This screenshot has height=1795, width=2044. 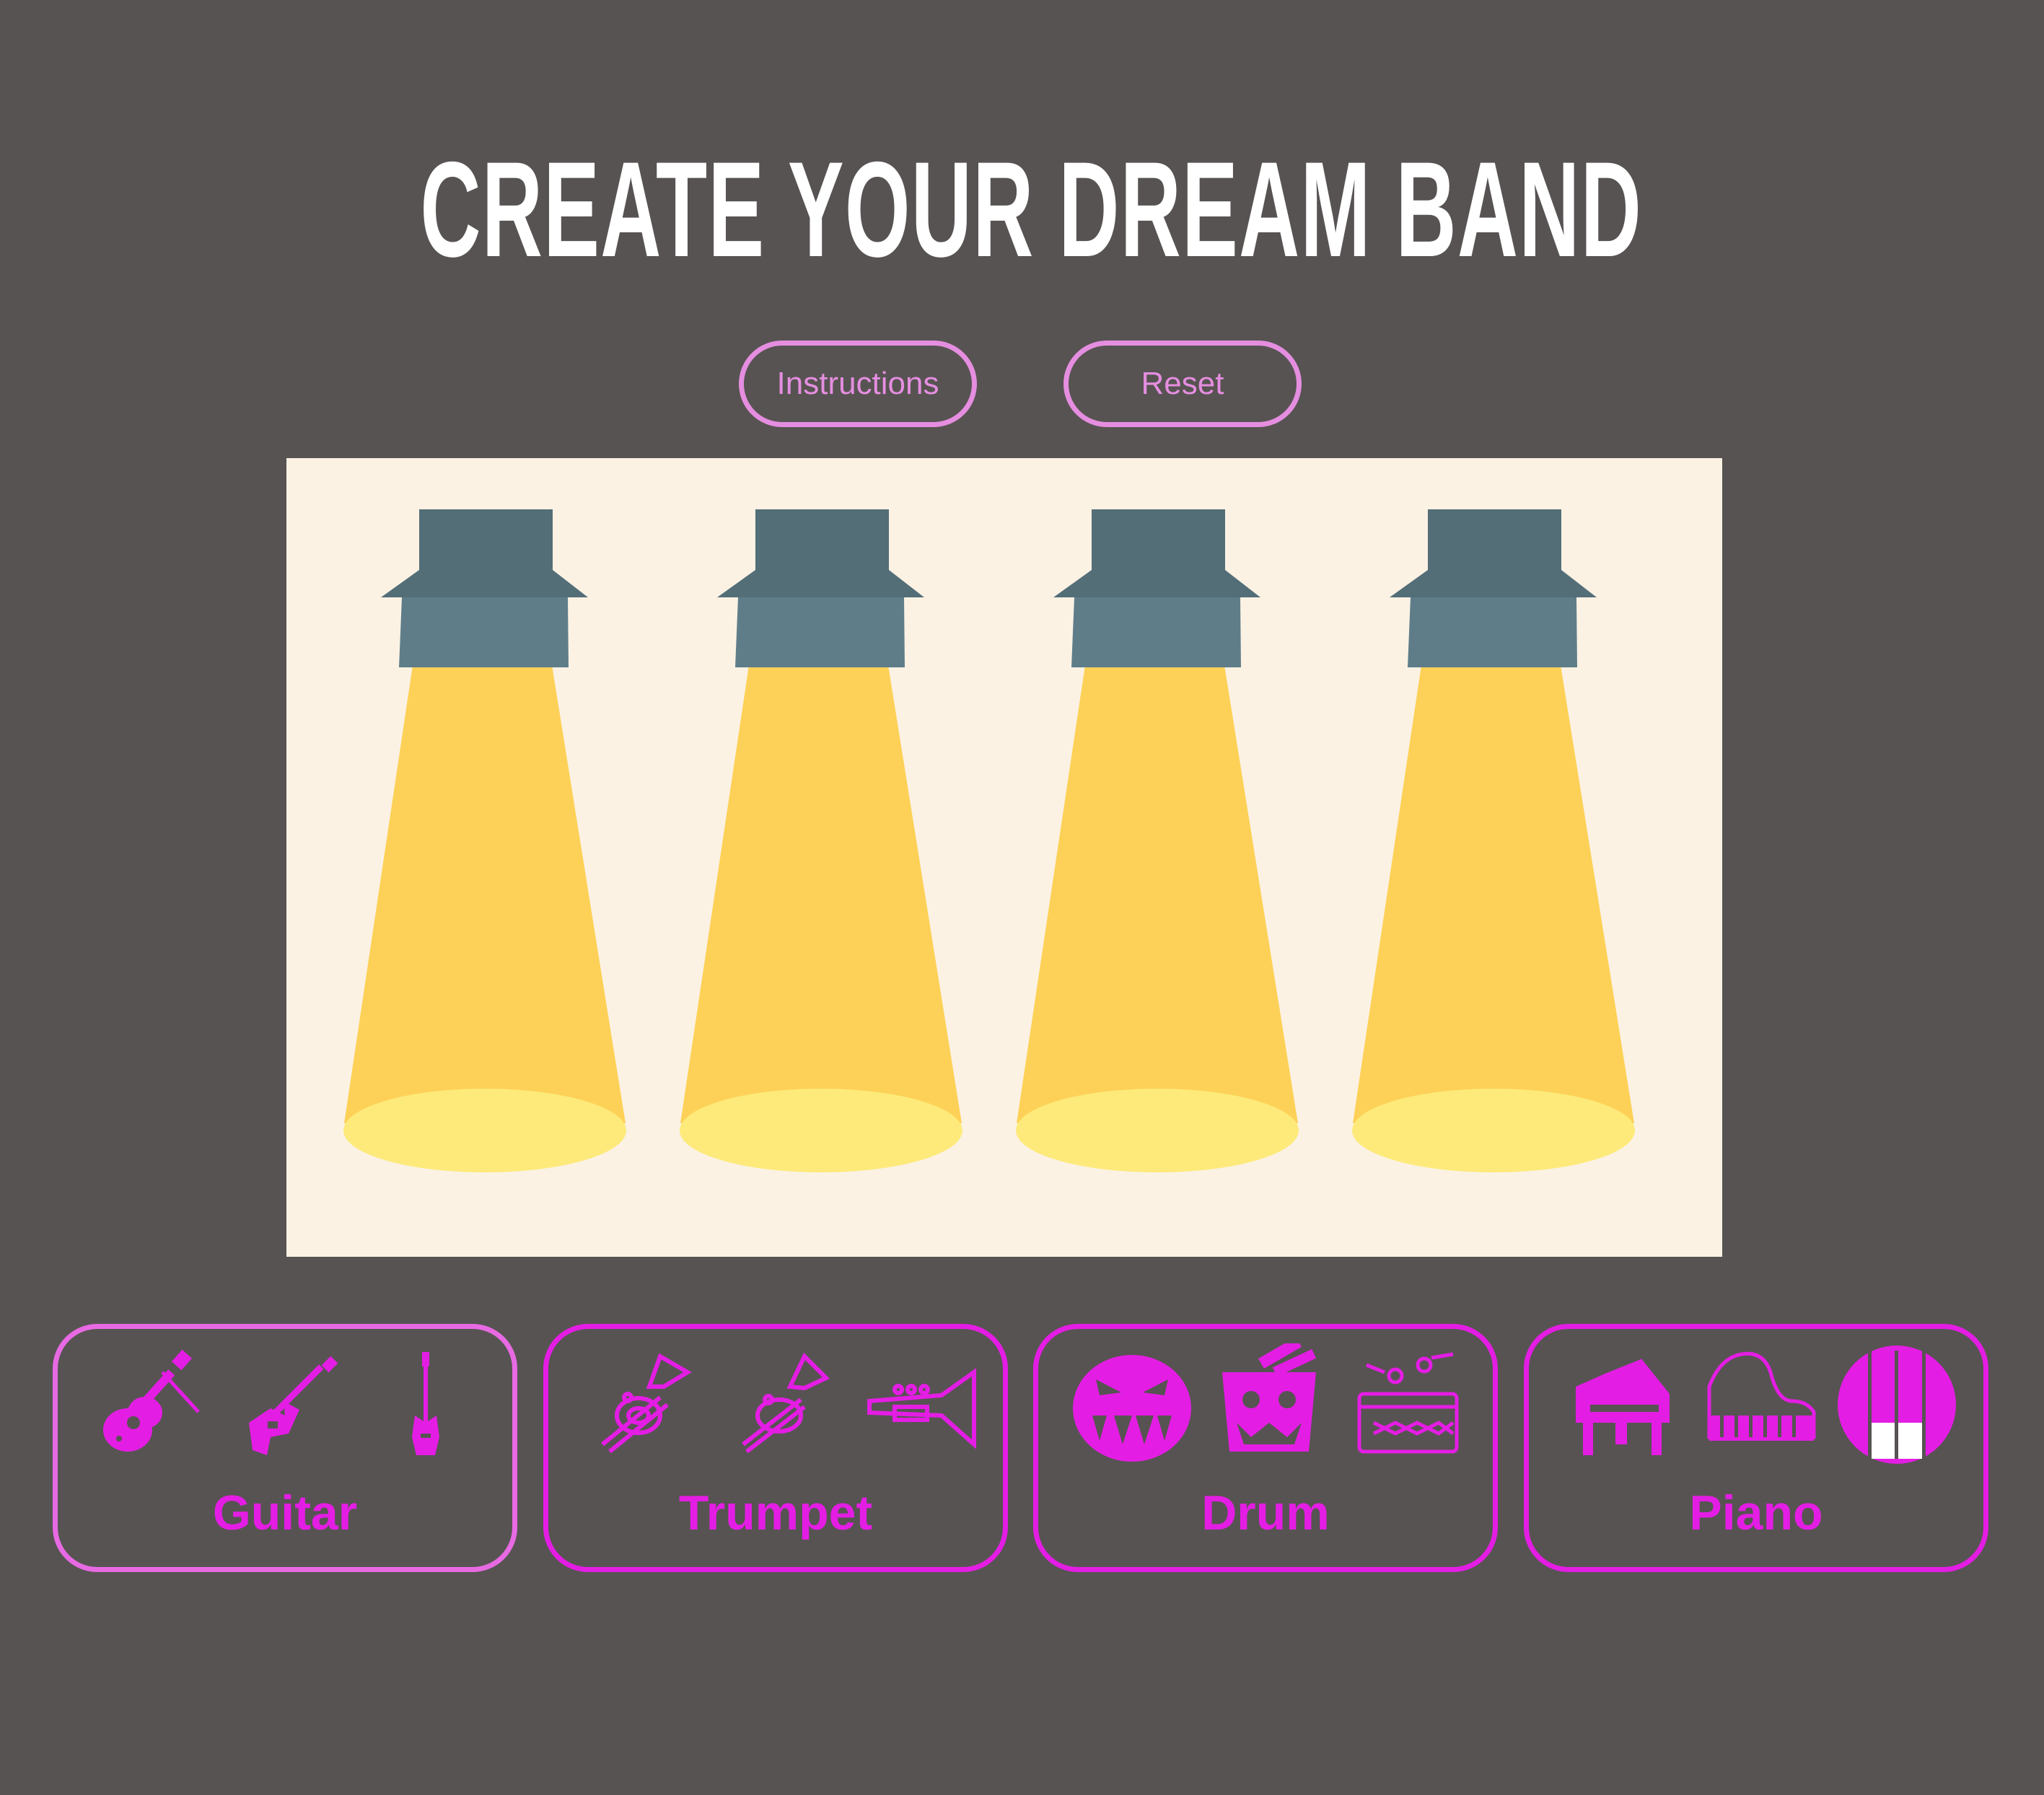 What do you see at coordinates (1132, 1404) in the screenshot?
I see `angry-drum-icon` at bounding box center [1132, 1404].